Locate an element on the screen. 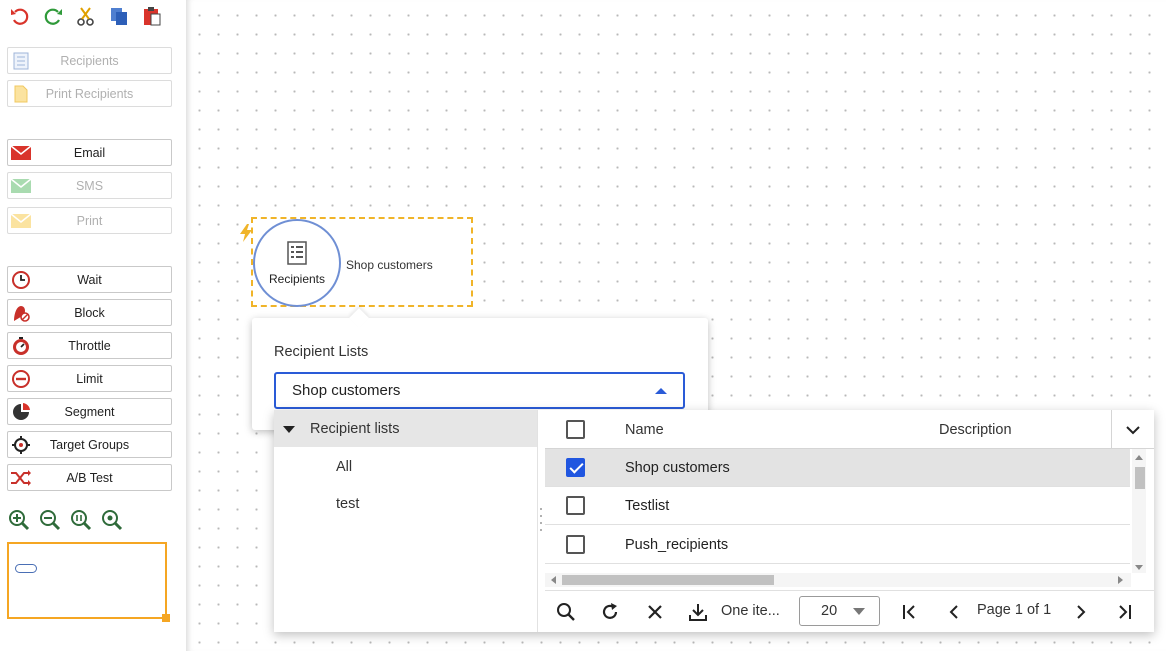  sms-icon is located at coordinates (21, 185).